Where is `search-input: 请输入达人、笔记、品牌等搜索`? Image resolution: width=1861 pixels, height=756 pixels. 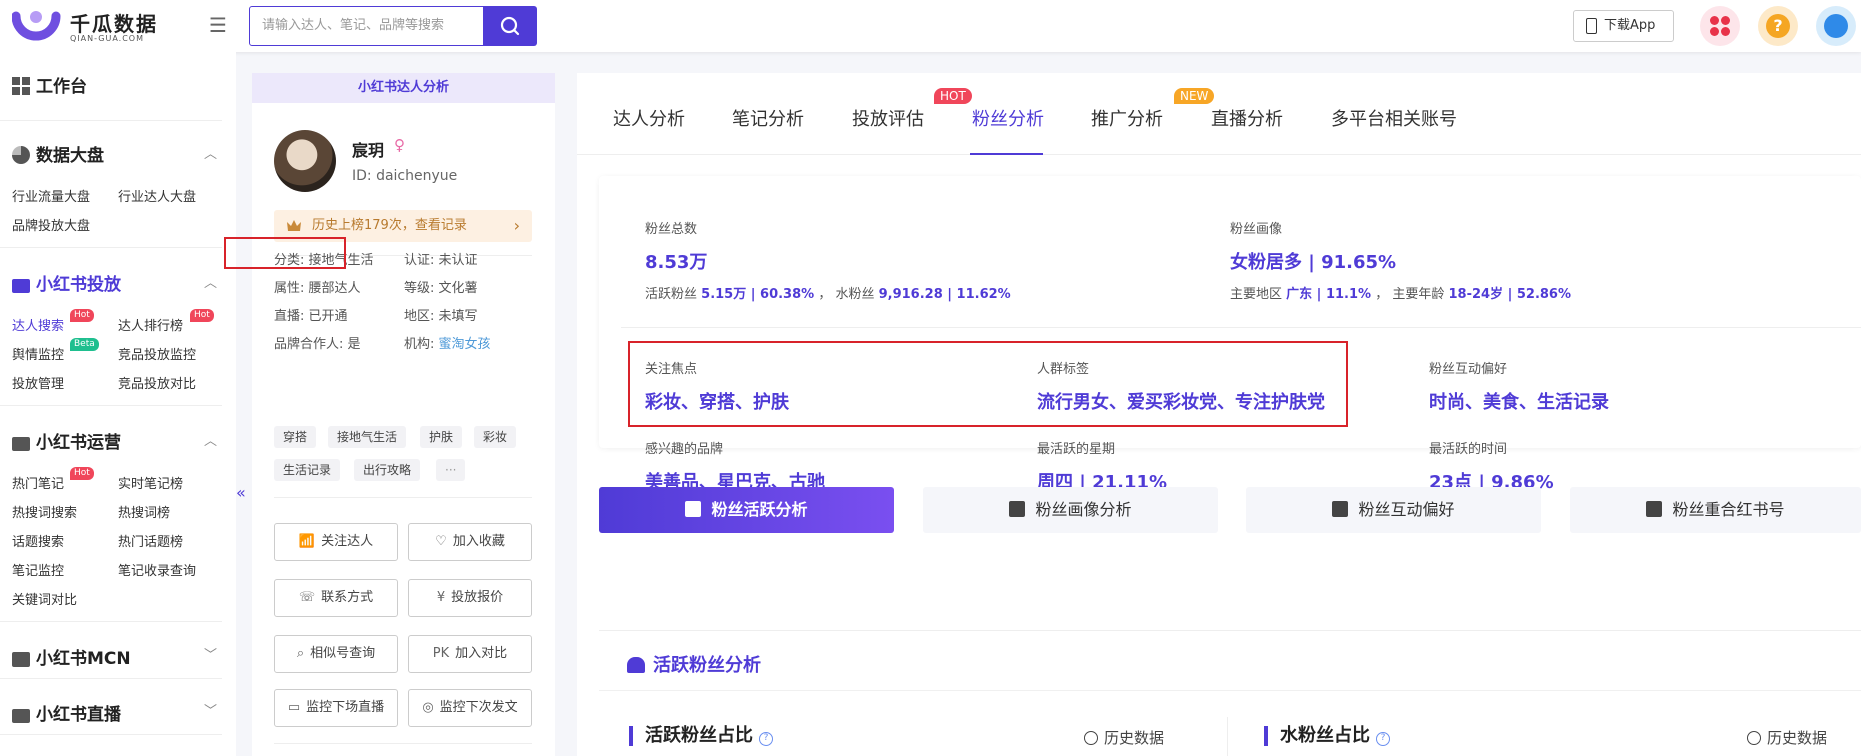 search-input: 请输入达人、笔记、品牌等搜索 is located at coordinates (366, 26).